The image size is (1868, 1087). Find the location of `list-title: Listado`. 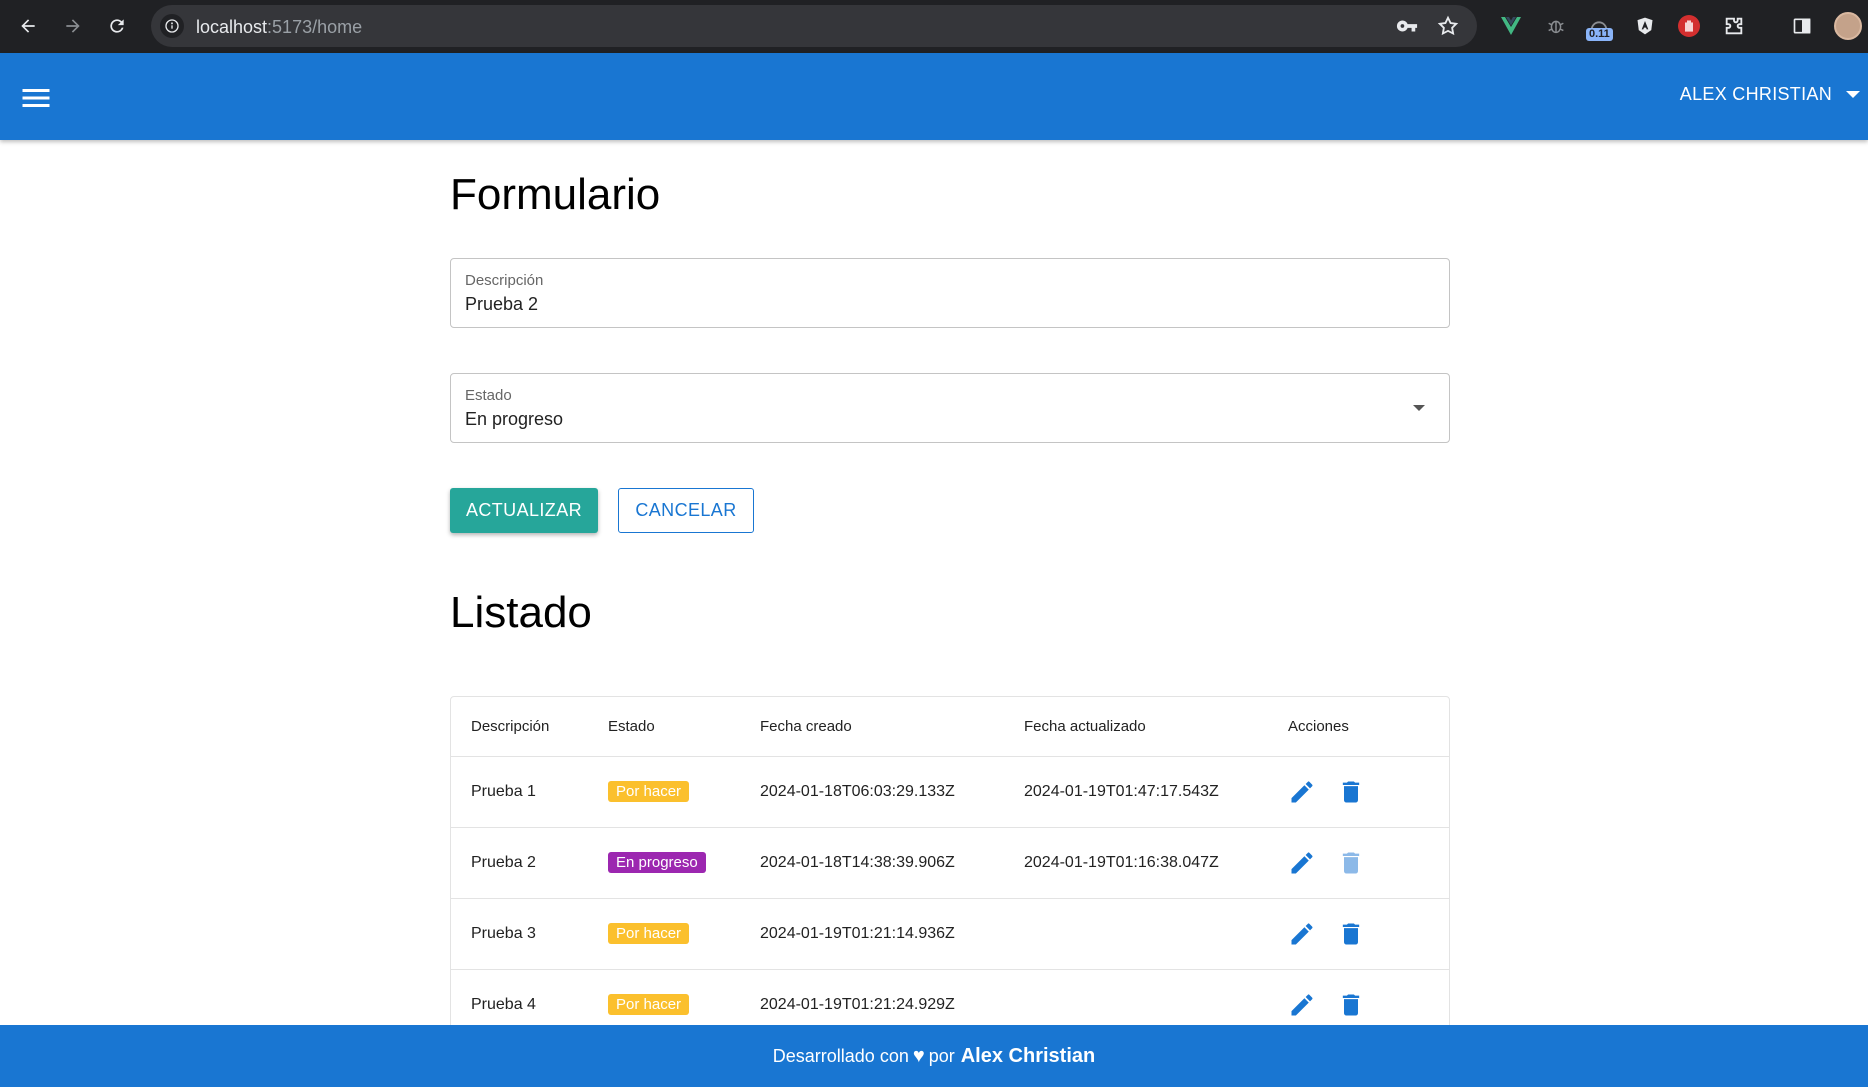

list-title: Listado is located at coordinates (521, 612).